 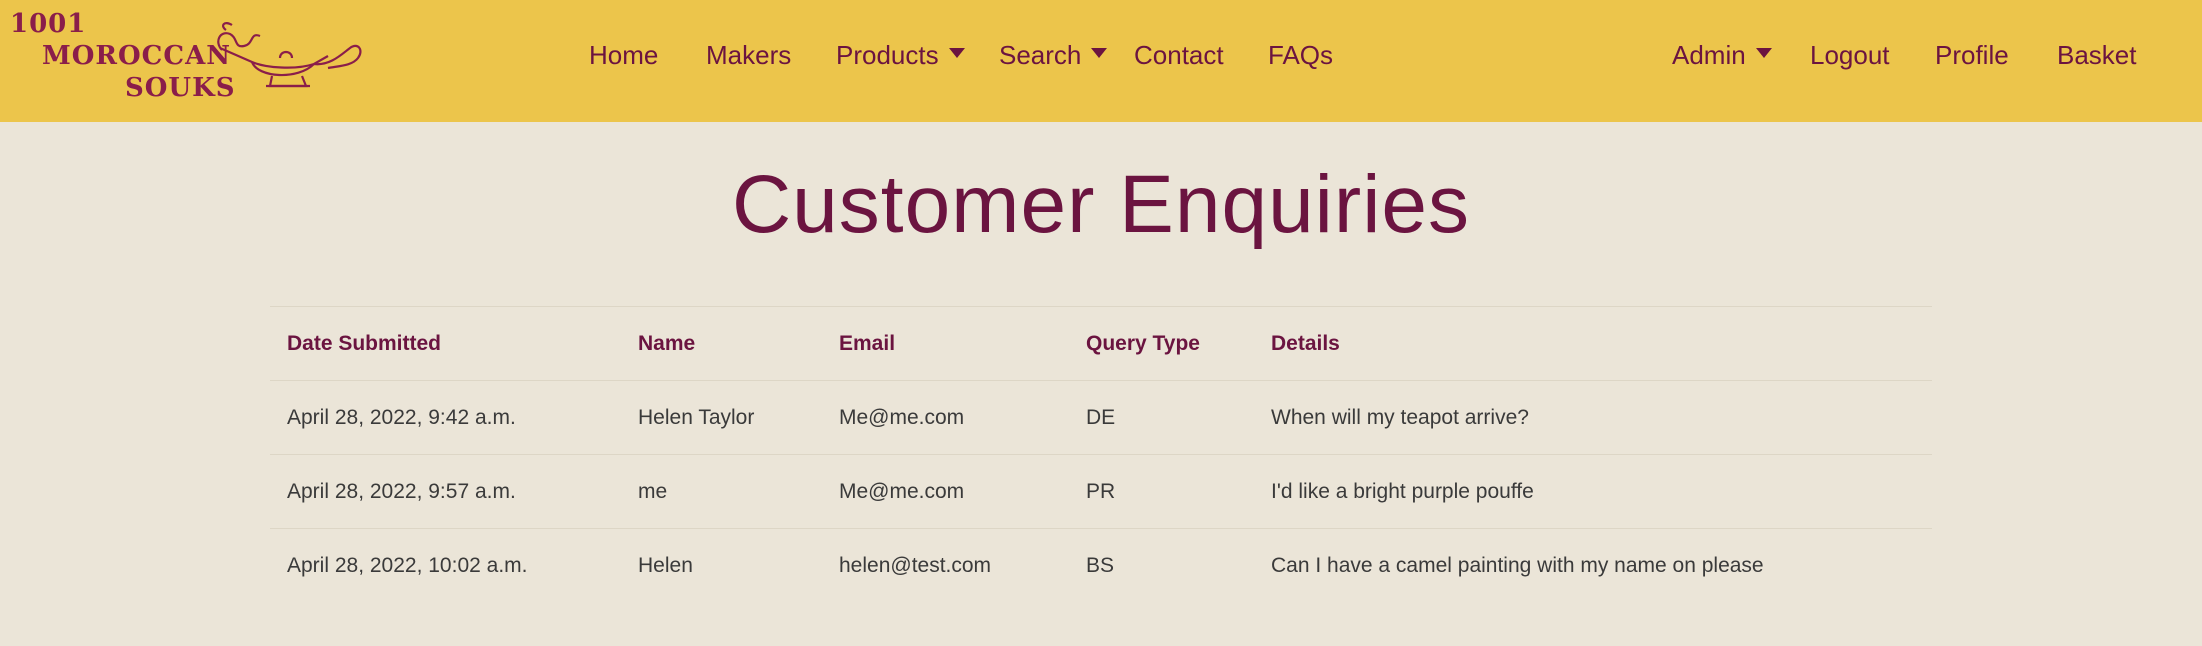 What do you see at coordinates (667, 343) in the screenshot?
I see `header-name: Name` at bounding box center [667, 343].